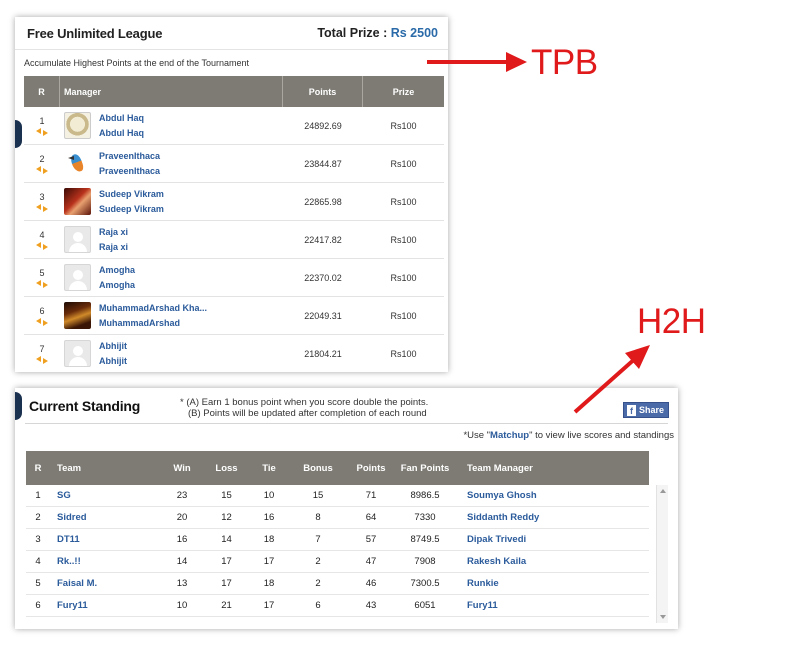 This screenshot has height=647, width=792. Describe the element at coordinates (663, 491) in the screenshot. I see `scroll-up-icon` at that location.